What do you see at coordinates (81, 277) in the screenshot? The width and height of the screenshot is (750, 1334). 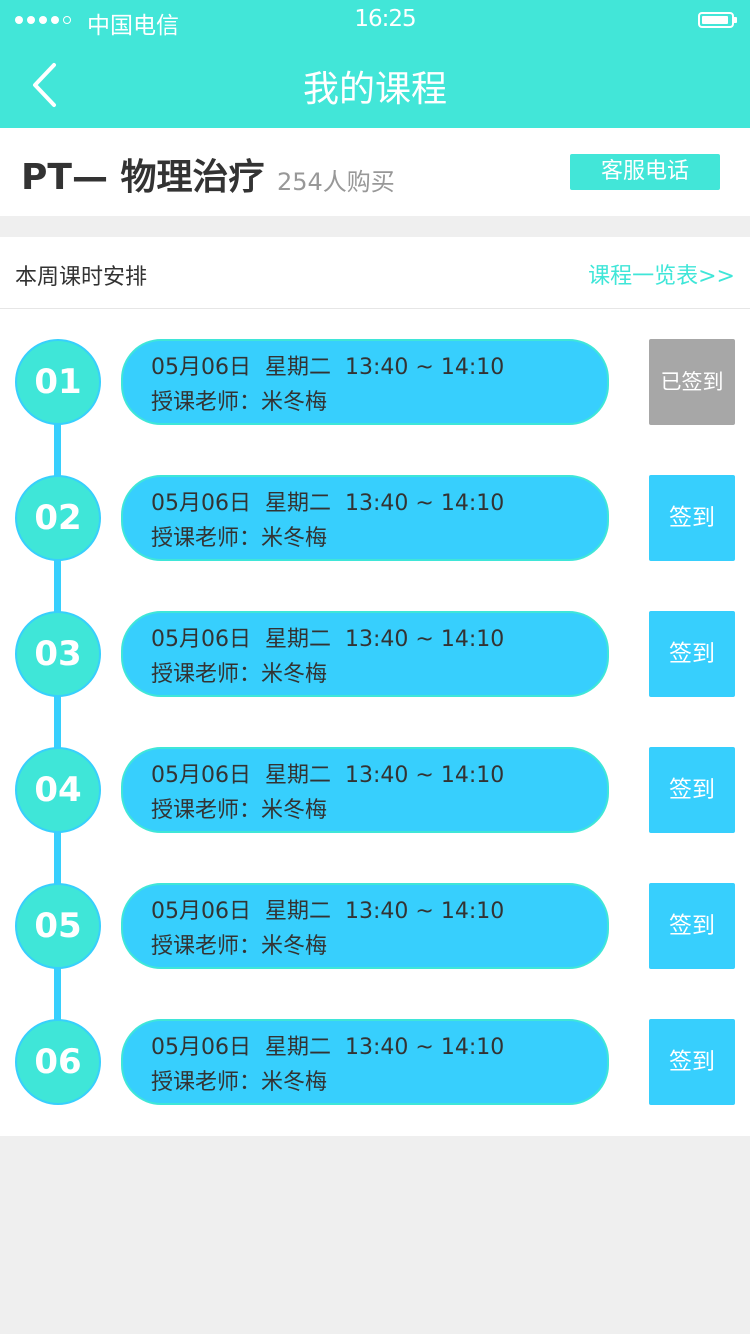 I see `week-schedule-title: 本周课时安排` at bounding box center [81, 277].